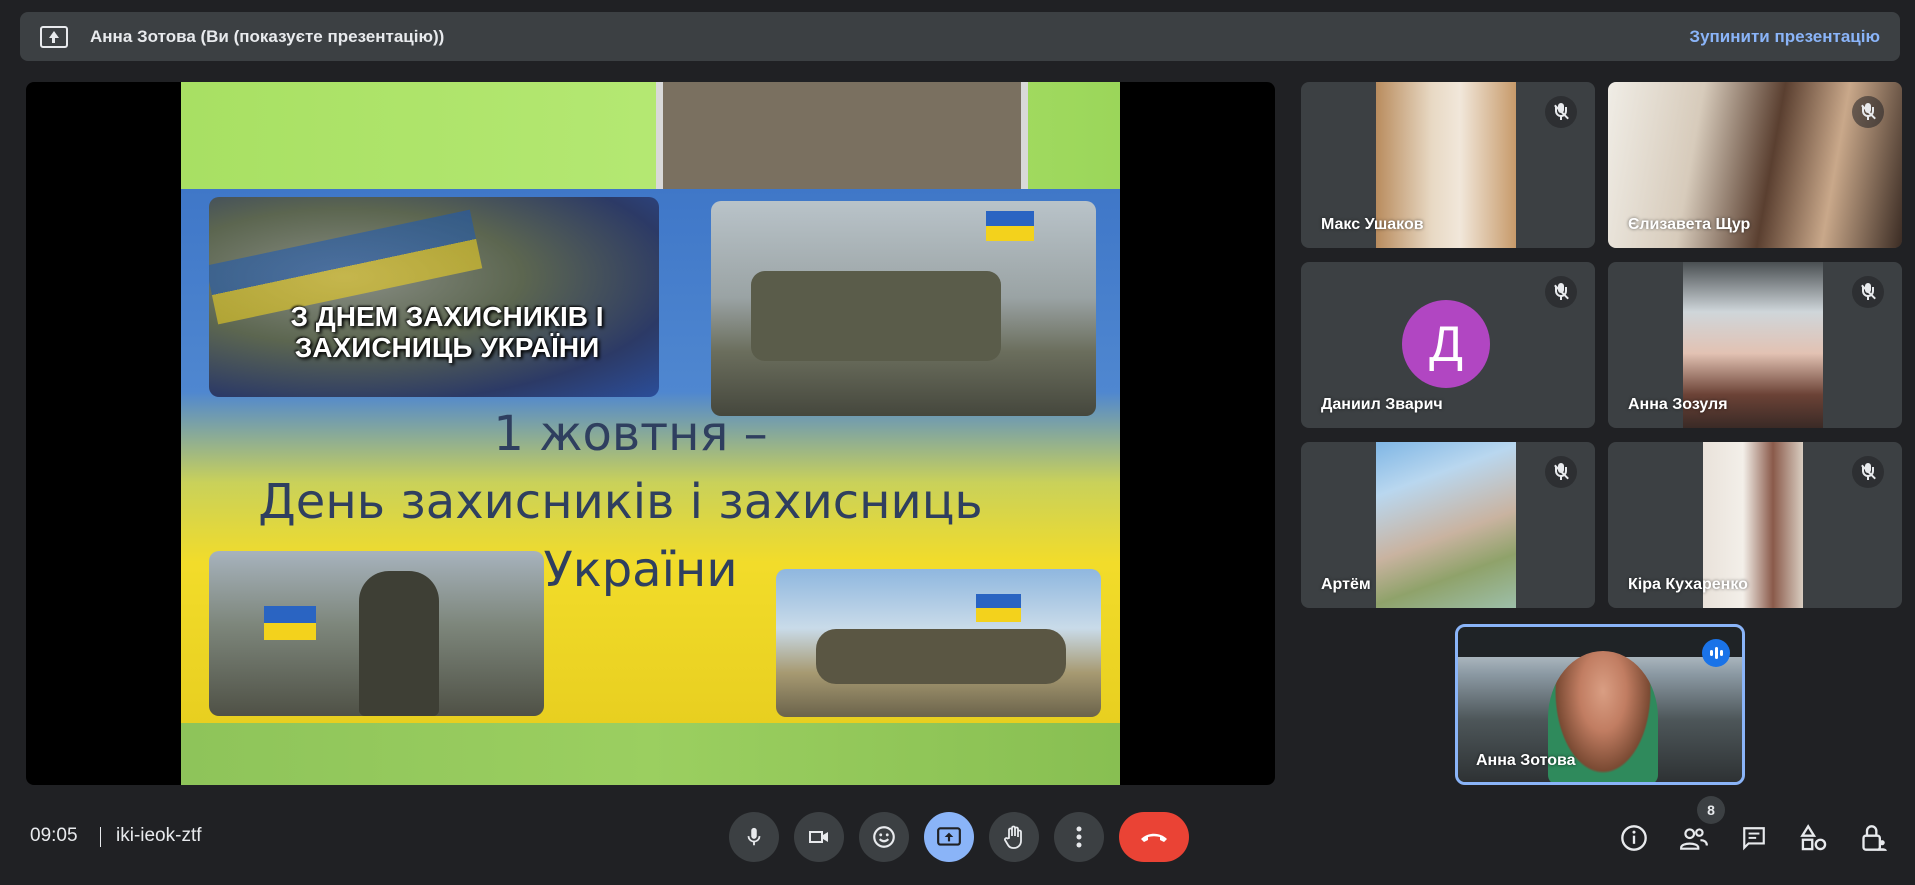 The image size is (1915, 885). I want to click on participant-tile: Д Даниил Зварич, so click(1448, 345).